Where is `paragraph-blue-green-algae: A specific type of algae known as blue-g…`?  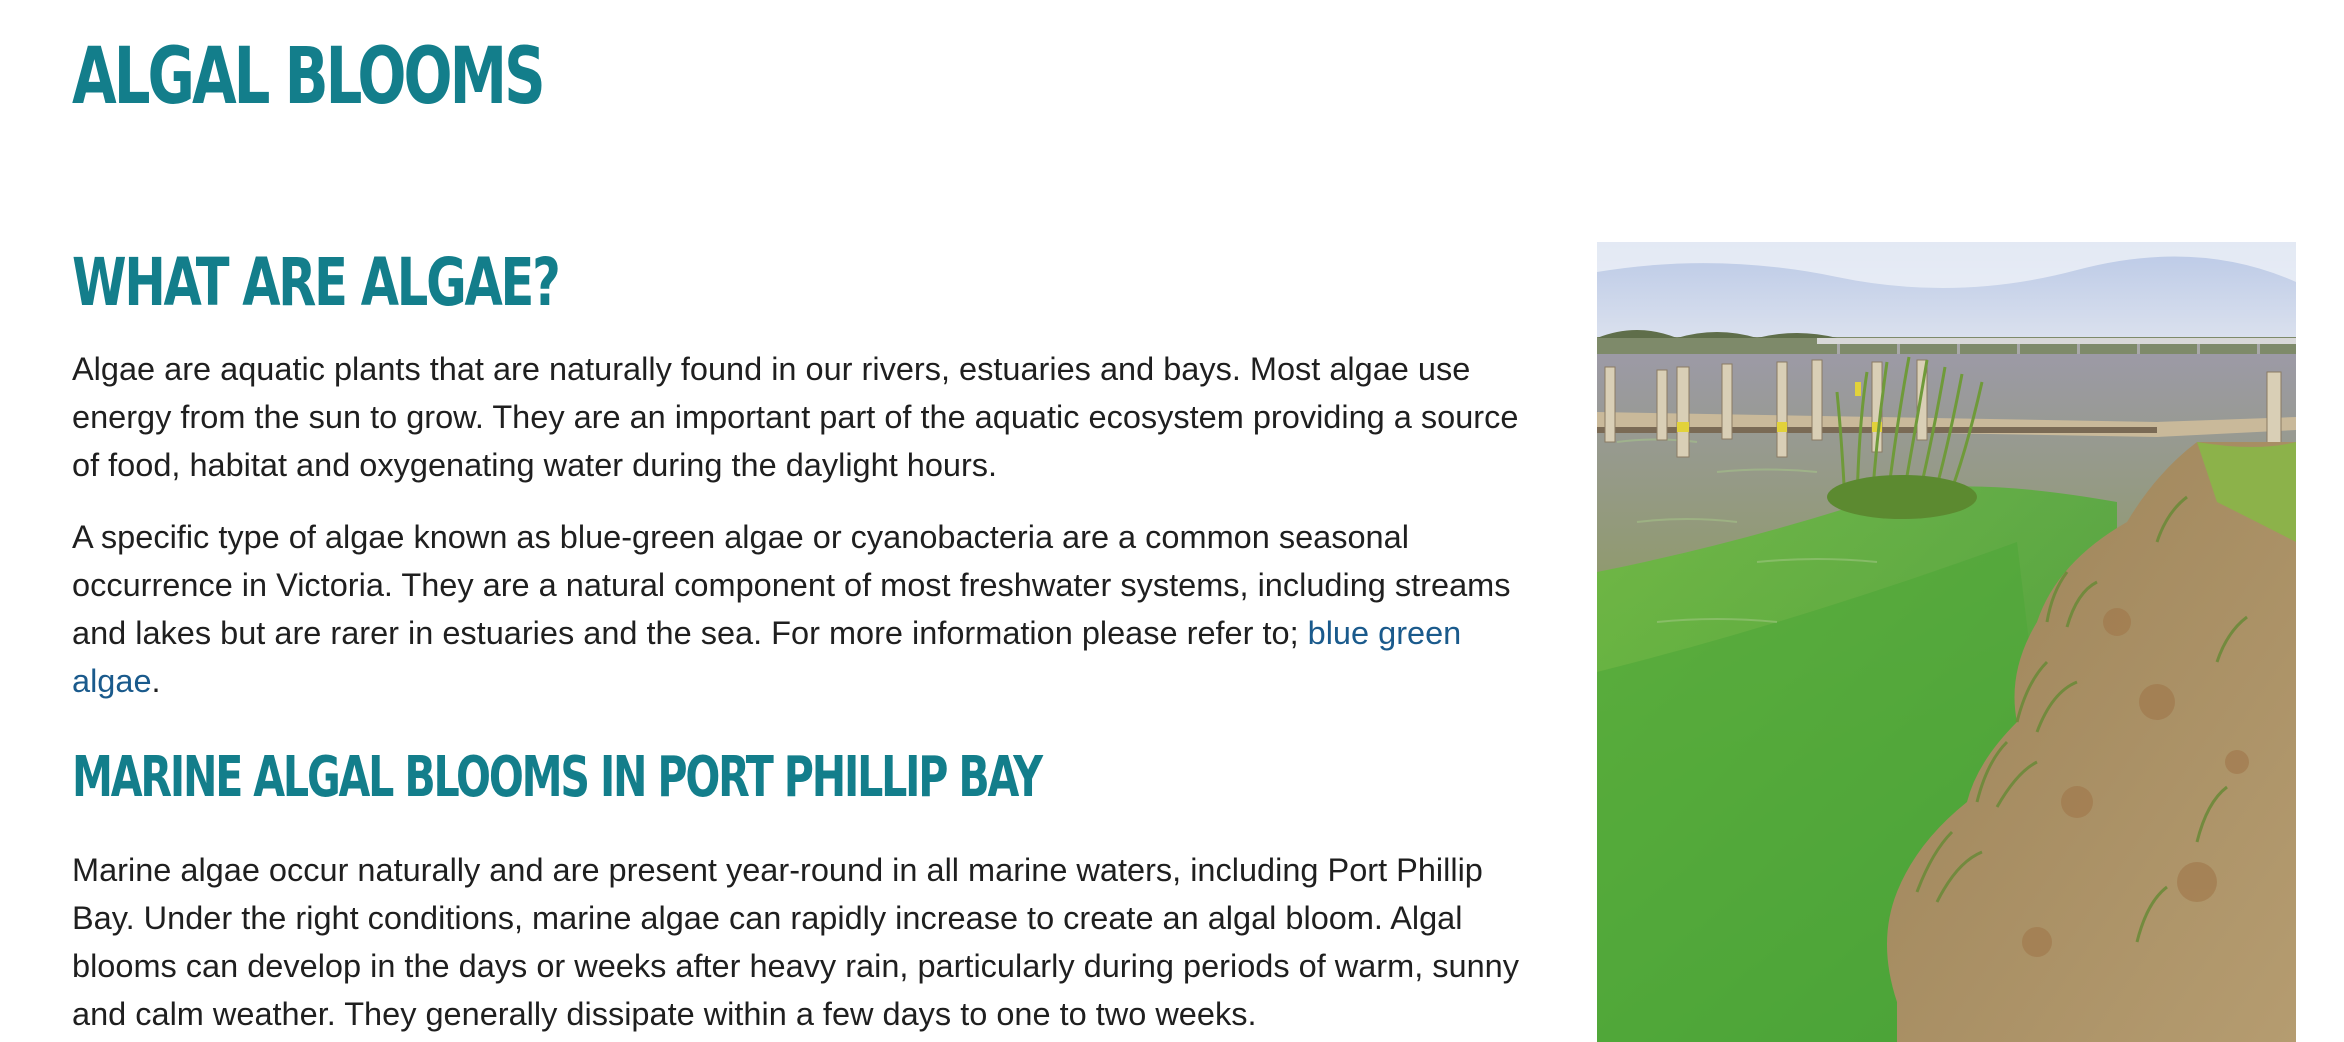 paragraph-blue-green-algae: A specific type of algae known as blue-g… is located at coordinates (802, 609).